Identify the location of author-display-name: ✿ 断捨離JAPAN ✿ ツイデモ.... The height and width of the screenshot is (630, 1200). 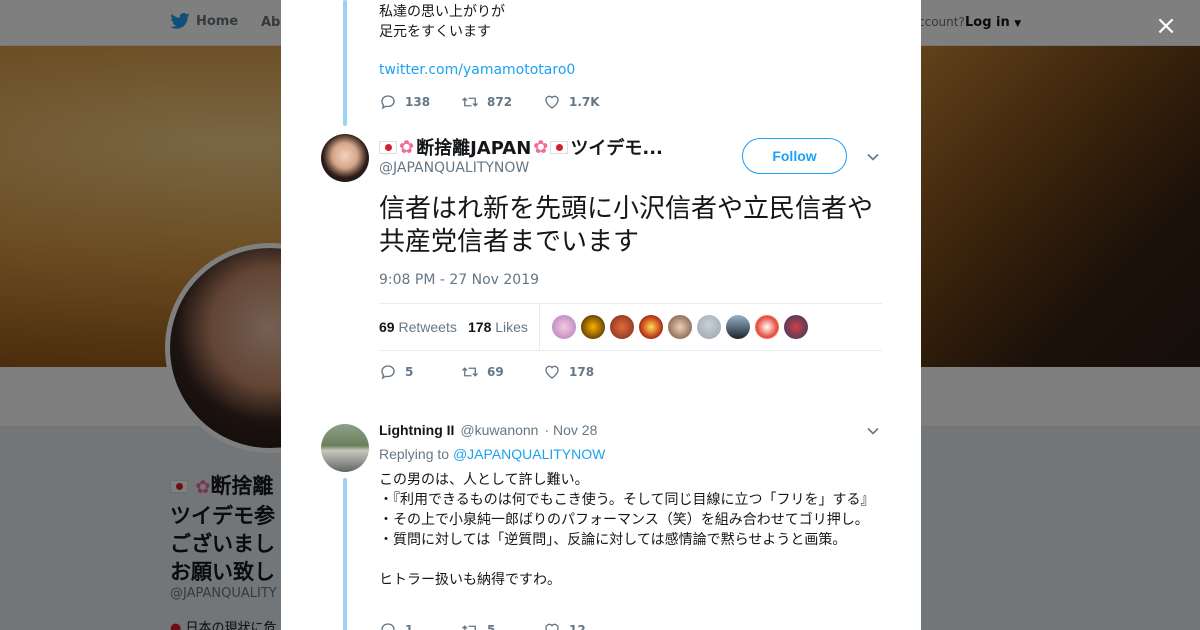
(534, 147).